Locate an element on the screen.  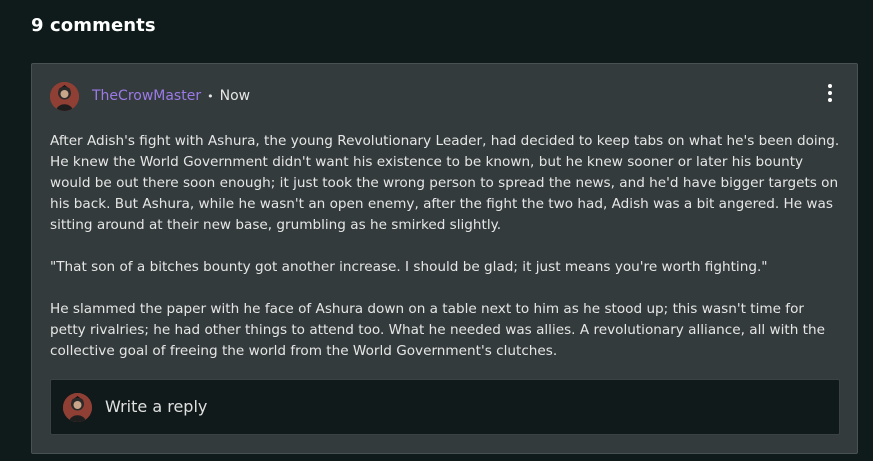
reply-placeholder: Write a reply is located at coordinates (156, 406).